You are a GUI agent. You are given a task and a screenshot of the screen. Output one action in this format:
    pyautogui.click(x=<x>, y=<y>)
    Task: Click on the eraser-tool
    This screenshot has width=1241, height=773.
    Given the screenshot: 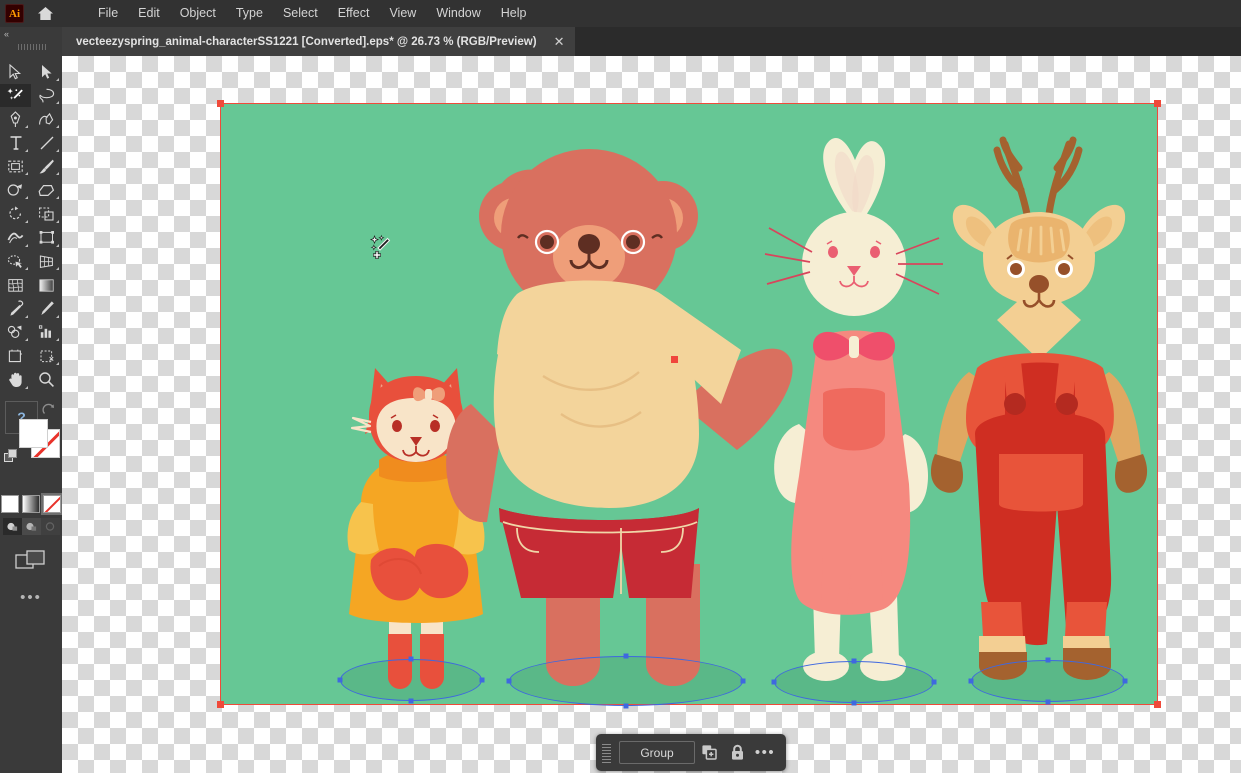 What is the action you would take?
    pyautogui.click(x=46, y=190)
    